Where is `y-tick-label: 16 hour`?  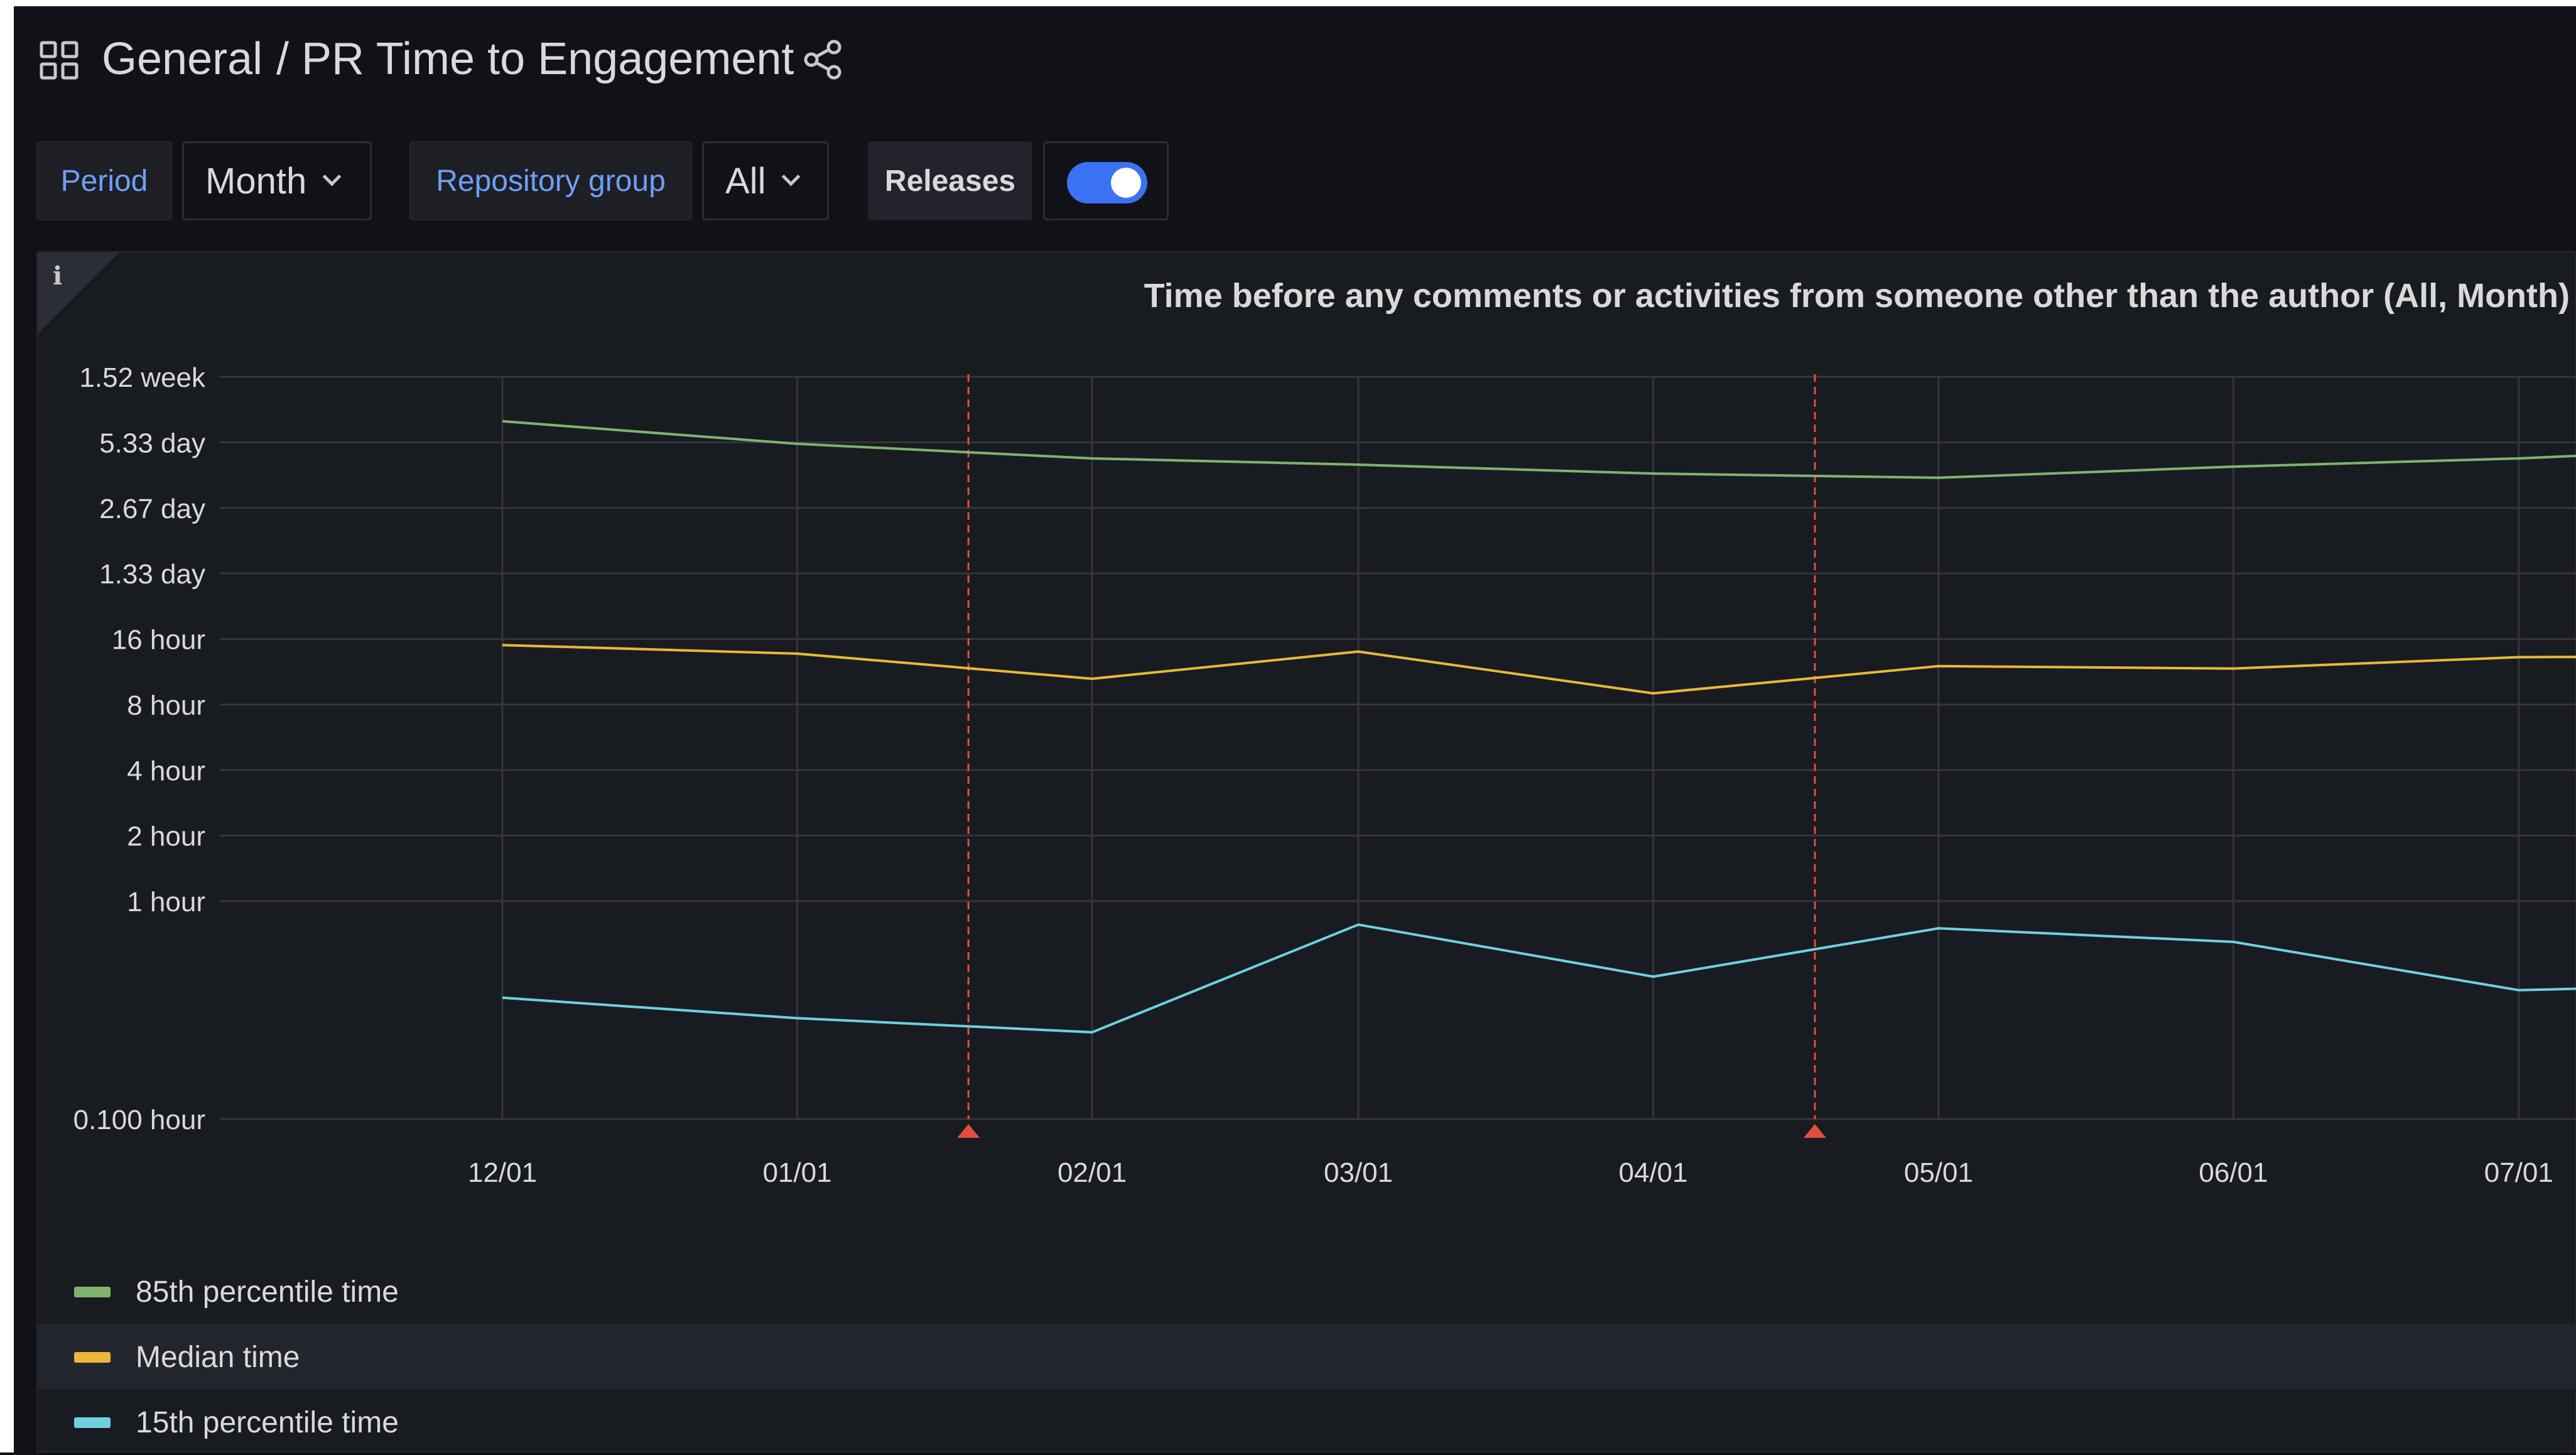 y-tick-label: 16 hour is located at coordinates (158, 640).